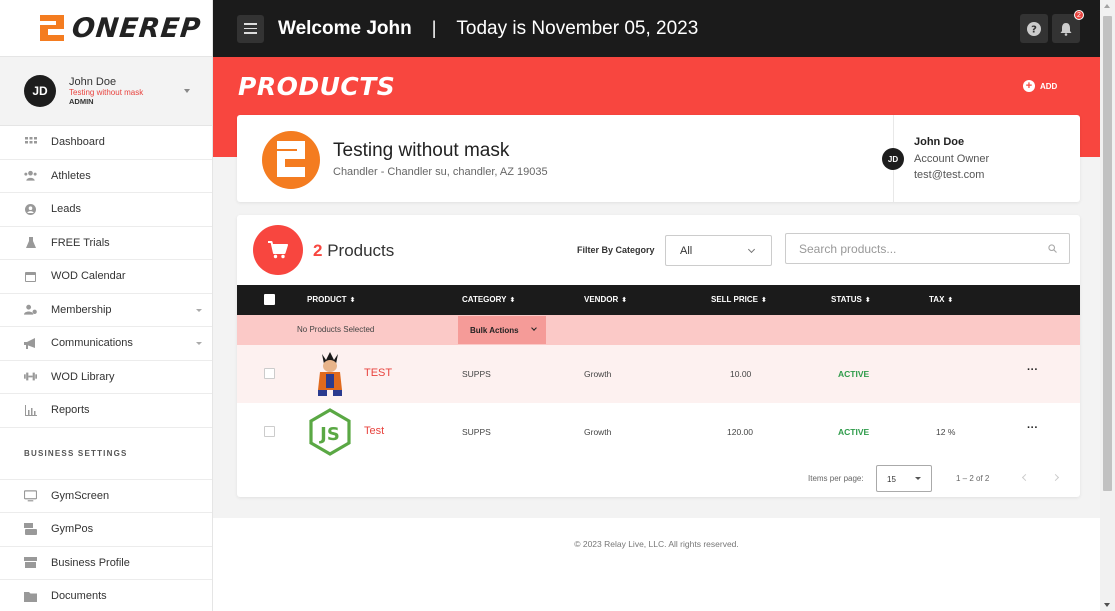 The image size is (1115, 611). Describe the element at coordinates (1107, 253) in the screenshot. I see `scrollbar-thumb` at that location.